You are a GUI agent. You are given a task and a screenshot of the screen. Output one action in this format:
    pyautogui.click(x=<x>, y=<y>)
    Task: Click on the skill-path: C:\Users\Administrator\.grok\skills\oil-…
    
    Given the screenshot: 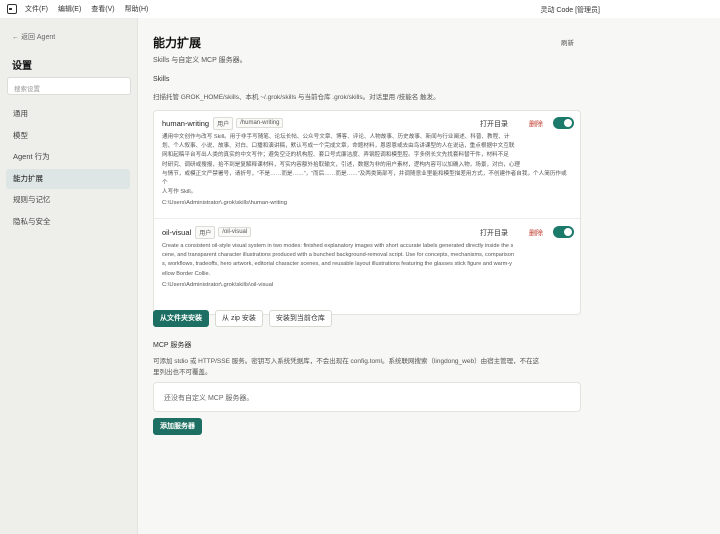 What is the action you would take?
    pyautogui.click(x=218, y=284)
    